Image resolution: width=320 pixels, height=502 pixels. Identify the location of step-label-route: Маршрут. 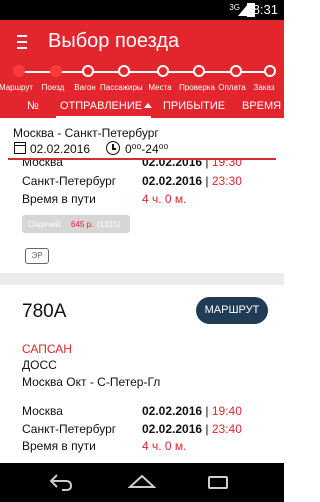
(17, 87).